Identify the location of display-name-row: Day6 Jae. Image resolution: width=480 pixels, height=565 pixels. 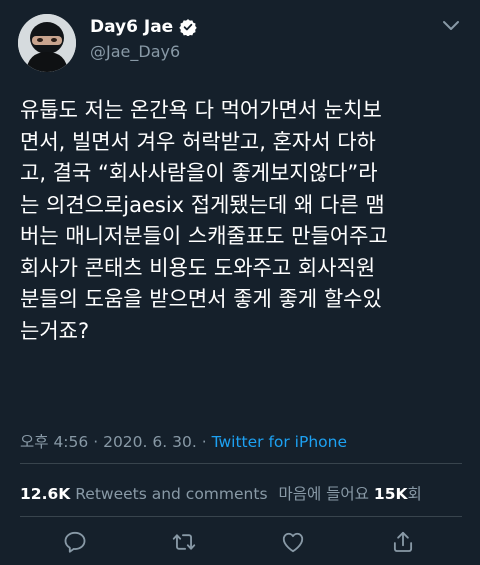
(143, 27).